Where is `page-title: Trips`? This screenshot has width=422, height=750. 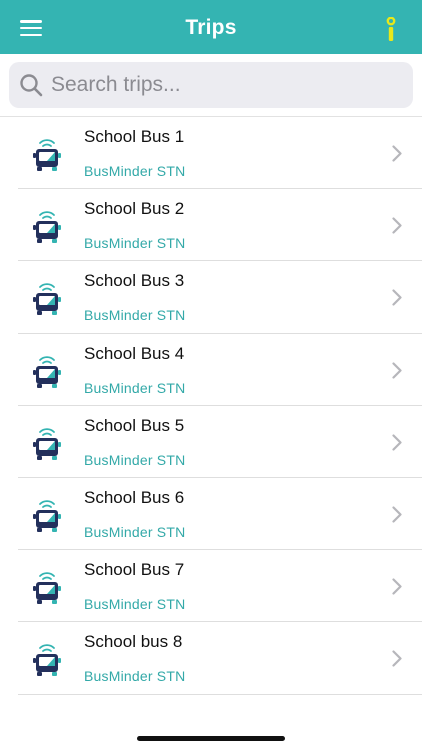
page-title: Trips is located at coordinates (211, 27).